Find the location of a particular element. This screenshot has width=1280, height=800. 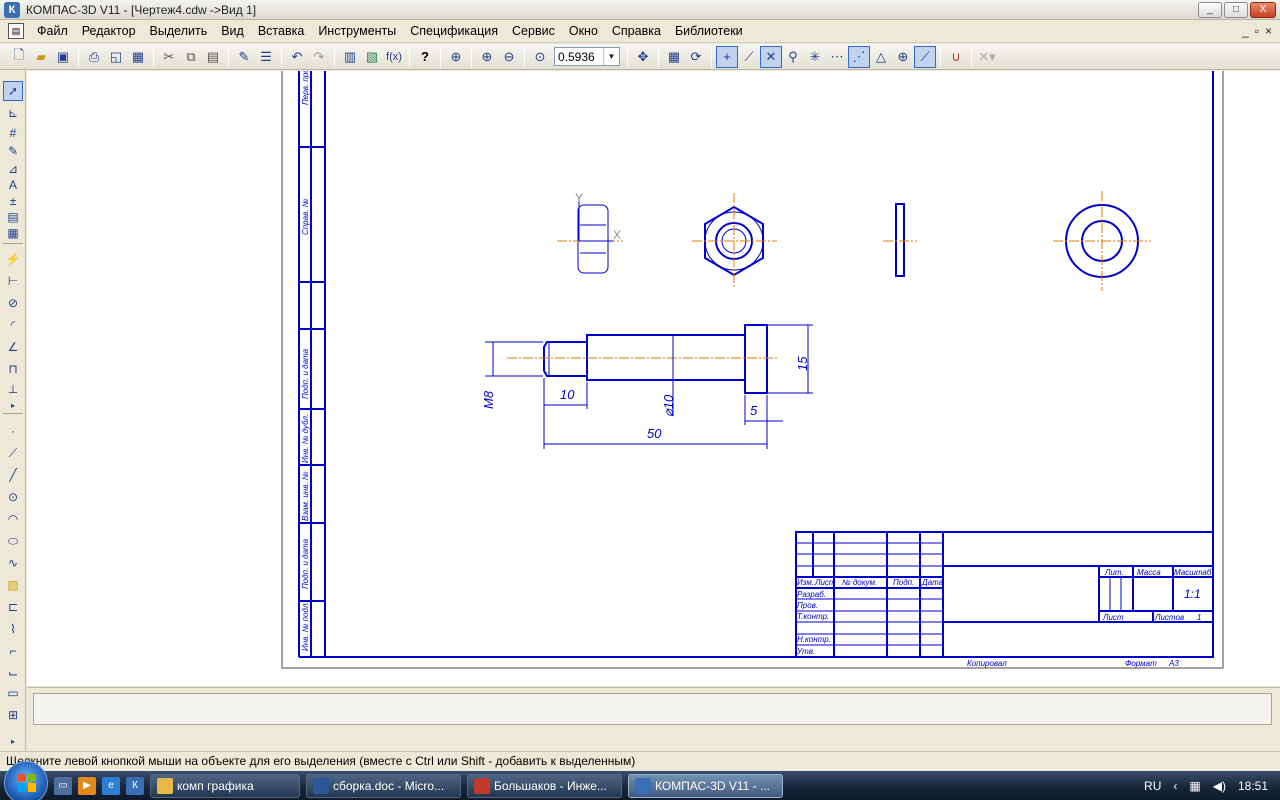

aux-line-icon: ⟋ is located at coordinates (13, 453).